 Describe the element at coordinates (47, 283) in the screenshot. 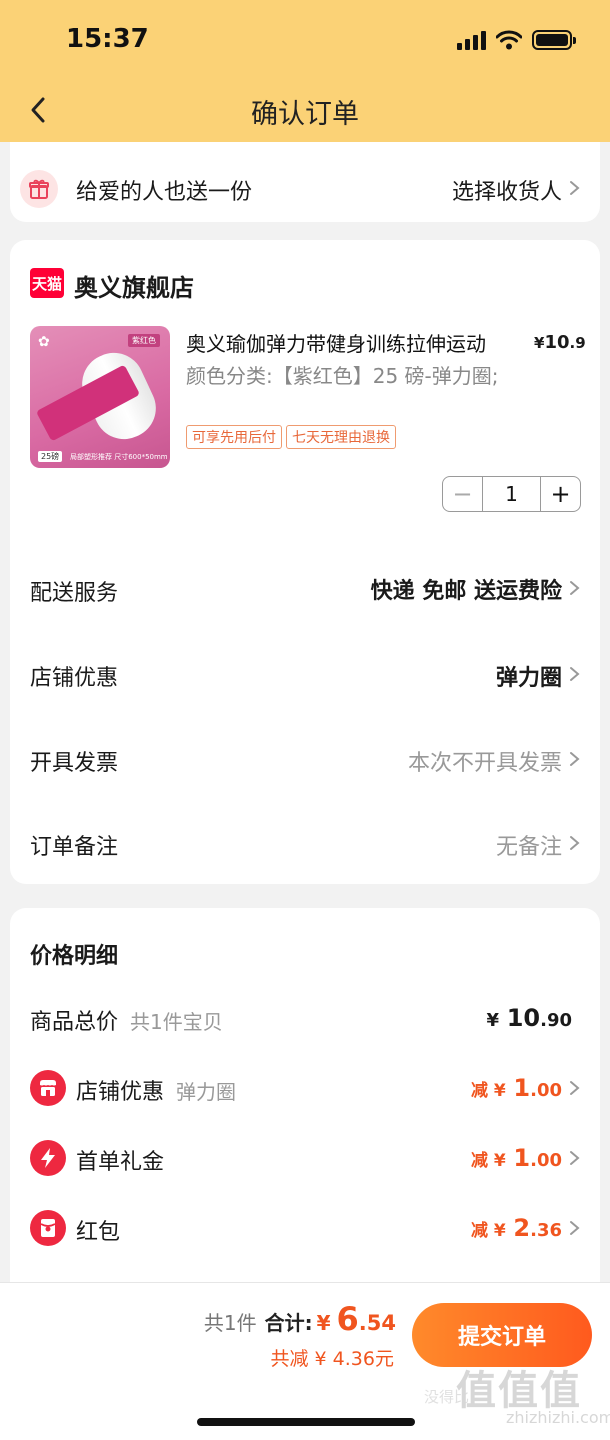

I see `tmall-logo: 天猫` at that location.